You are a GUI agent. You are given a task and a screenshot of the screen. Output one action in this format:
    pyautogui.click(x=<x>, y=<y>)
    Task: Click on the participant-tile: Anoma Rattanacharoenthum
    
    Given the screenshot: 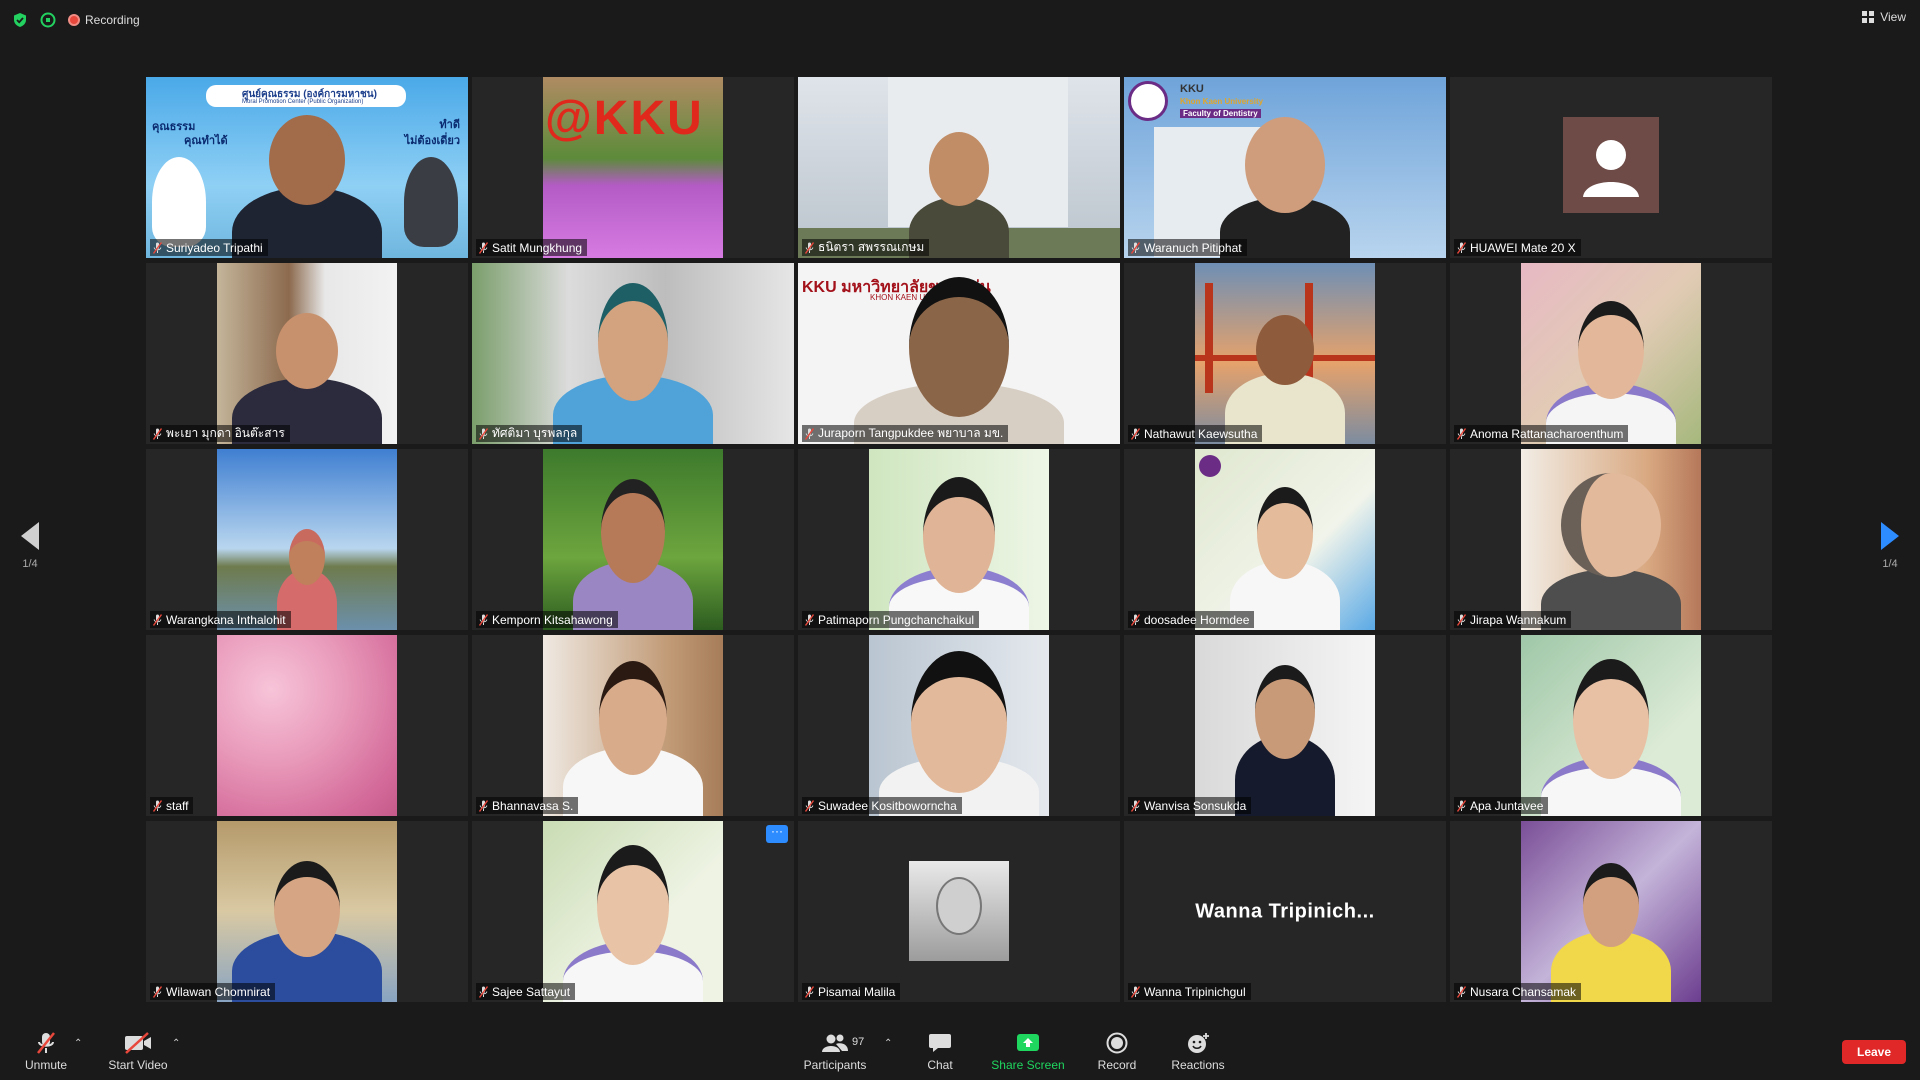 What is the action you would take?
    pyautogui.click(x=1611, y=353)
    